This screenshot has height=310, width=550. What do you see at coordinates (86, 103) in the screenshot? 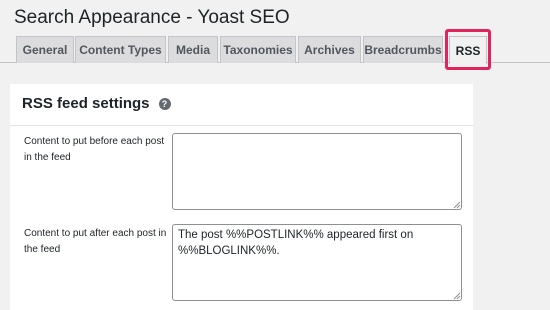
I see `rss-settings-heading-text: RSS feed settings` at bounding box center [86, 103].